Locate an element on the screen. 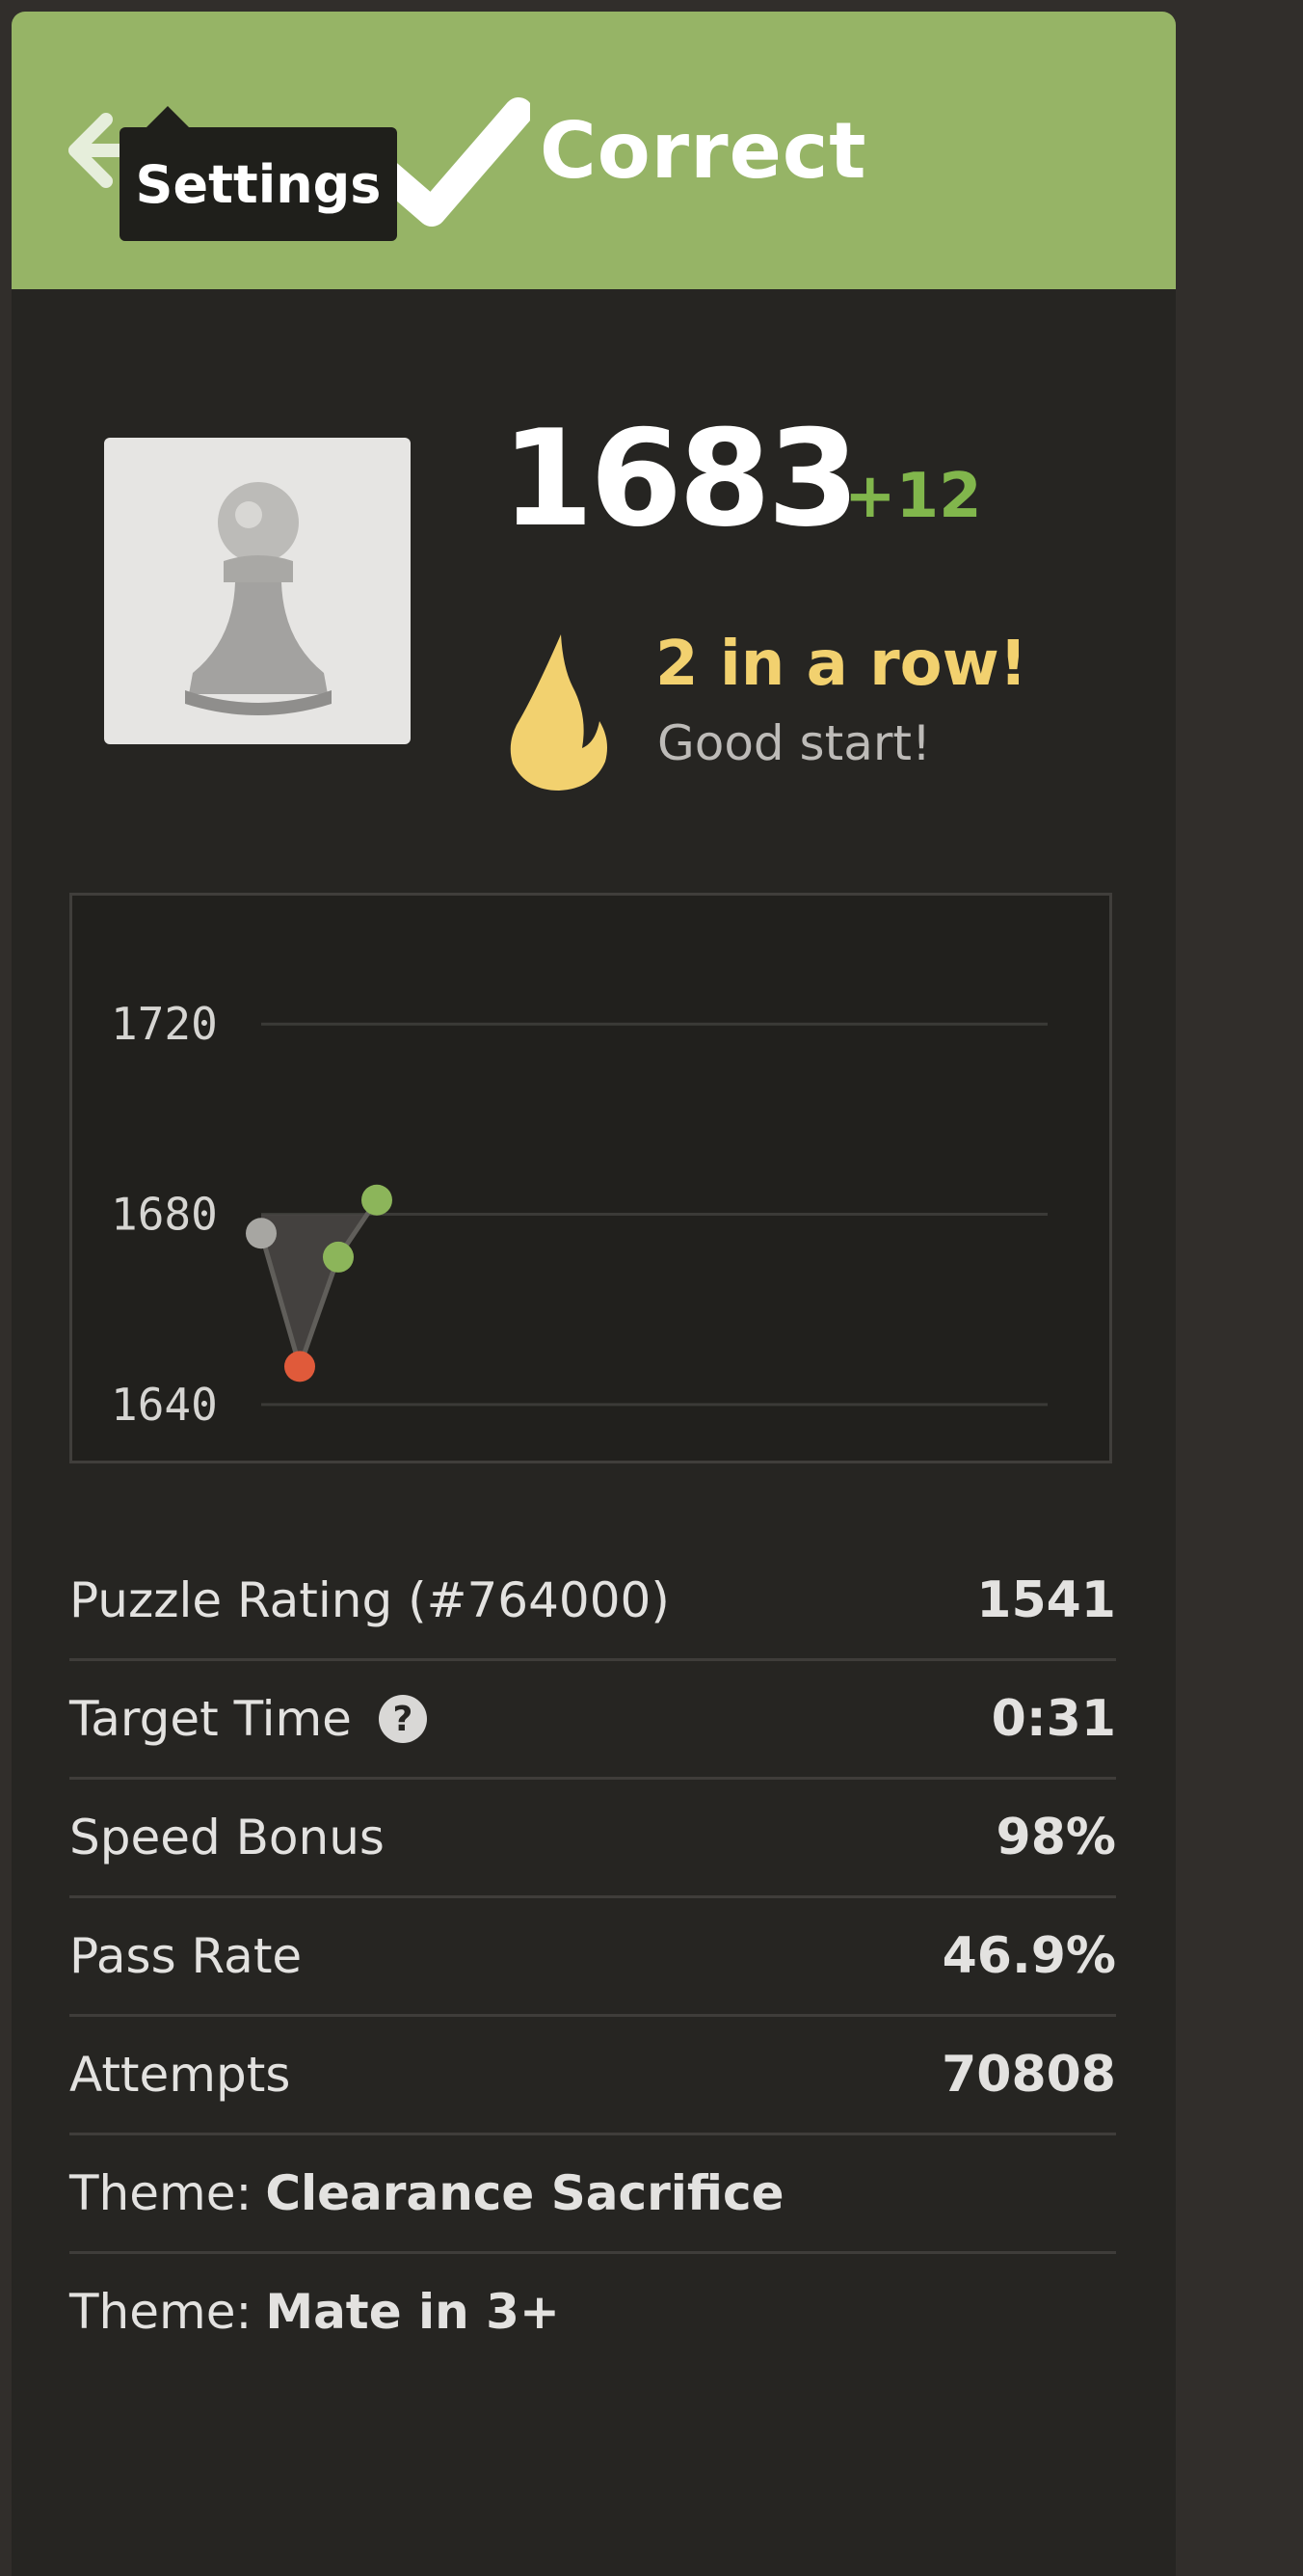 This screenshot has height=2576, width=1303. rating-chart-svg: 1720 1680 1640 is located at coordinates (579, 1215).